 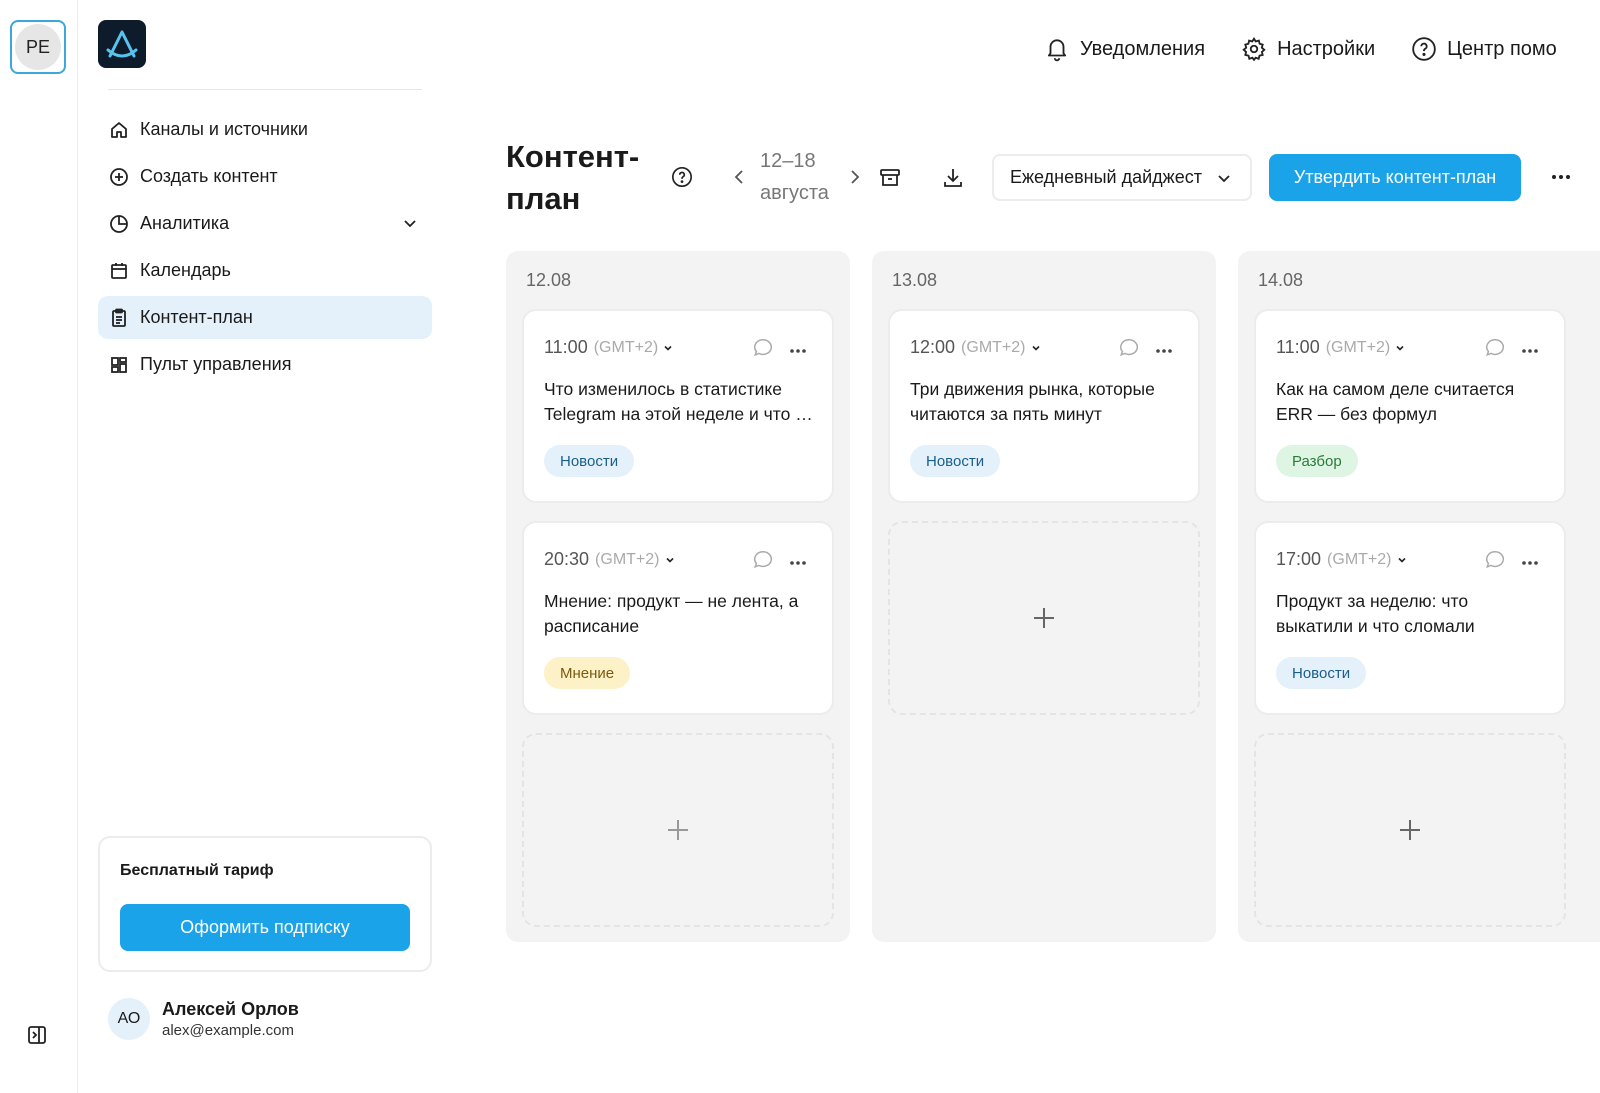 What do you see at coordinates (1299, 559) in the screenshot?
I see `post-time-value: 17:00` at bounding box center [1299, 559].